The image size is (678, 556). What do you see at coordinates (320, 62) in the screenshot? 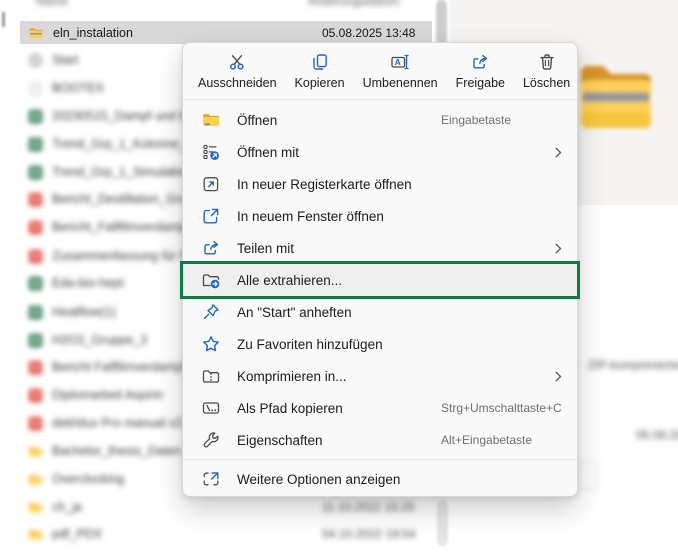
I see `copy-icon` at bounding box center [320, 62].